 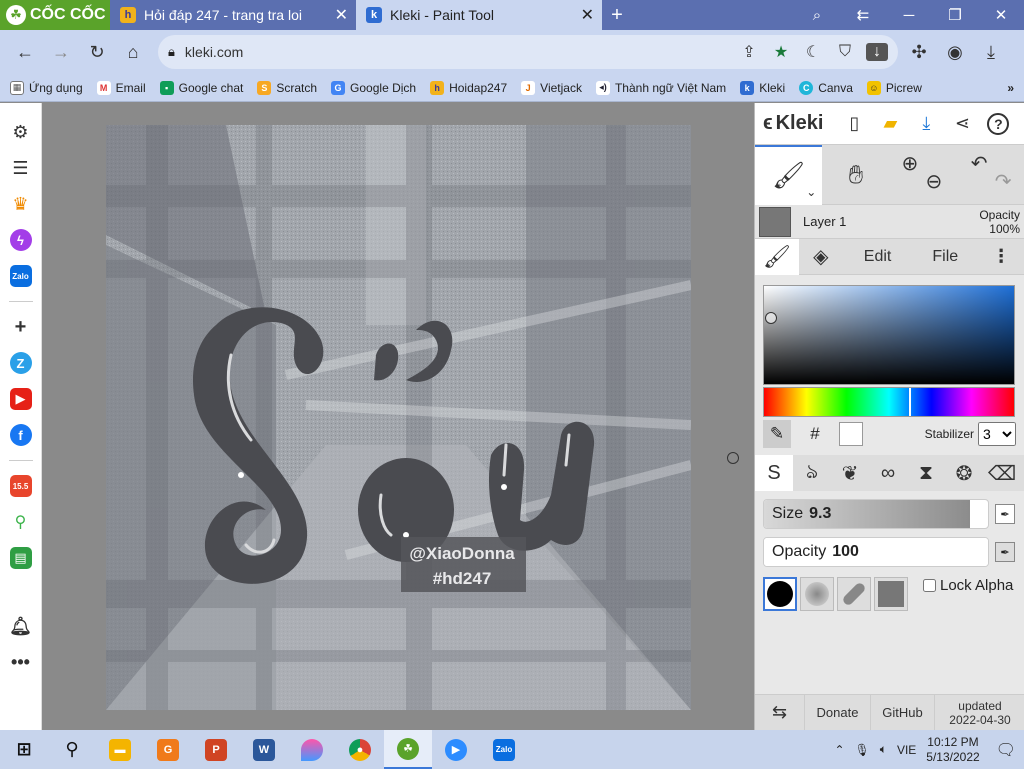 I want to click on preset-marker, so click(x=854, y=594).